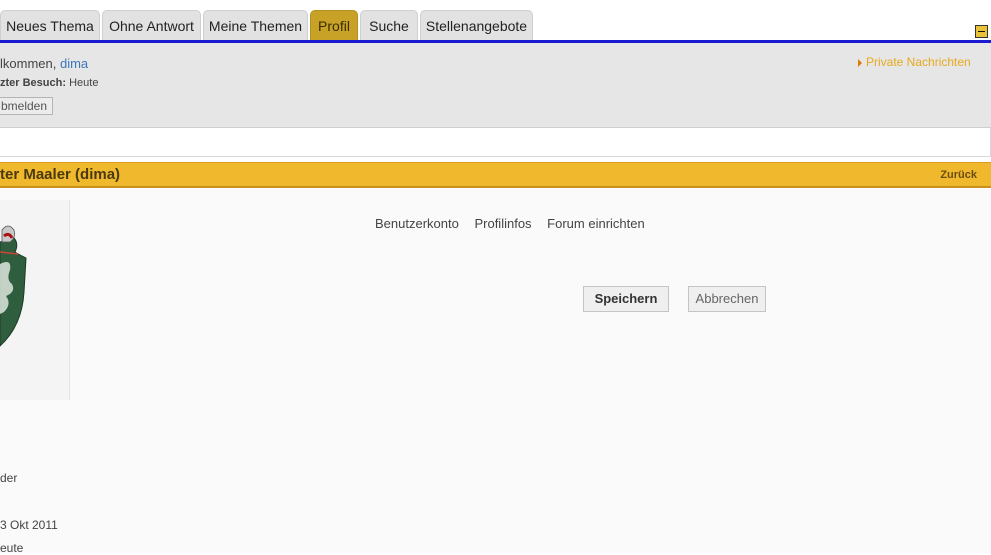 The height and width of the screenshot is (555, 991). I want to click on cancel-button: Abbrechen, so click(727, 299).